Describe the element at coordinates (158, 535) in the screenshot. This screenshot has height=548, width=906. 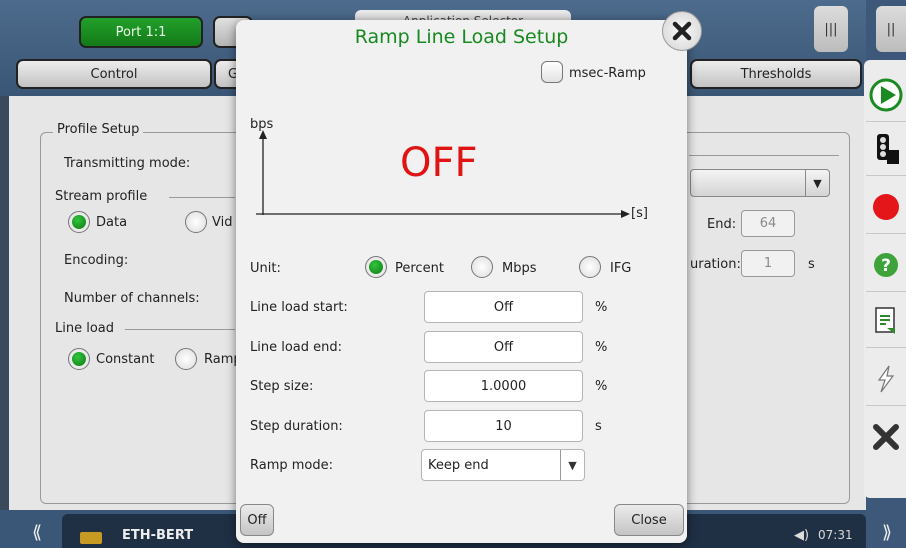
I see `app-name: ETH-BERT` at that location.